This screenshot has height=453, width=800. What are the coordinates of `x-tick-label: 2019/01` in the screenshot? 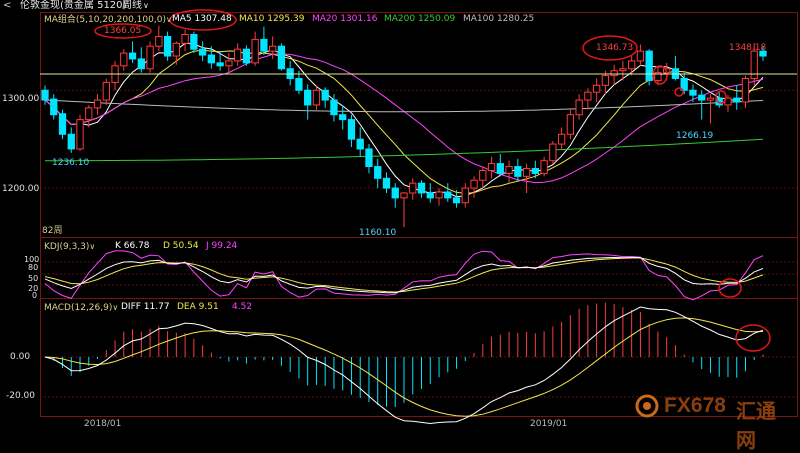 It's located at (549, 424).